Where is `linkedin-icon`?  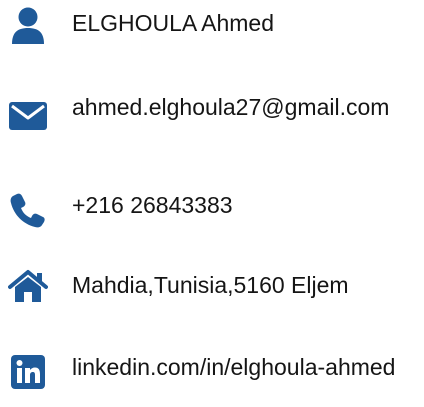 linkedin-icon is located at coordinates (28, 372).